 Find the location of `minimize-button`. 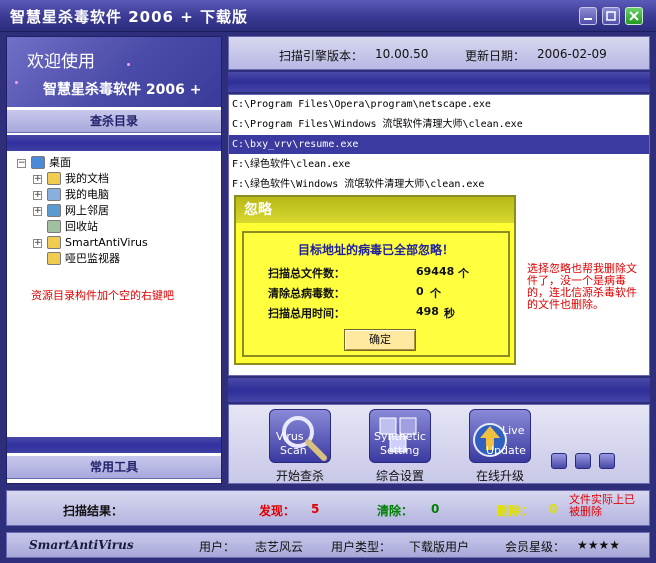

minimize-button is located at coordinates (588, 16).